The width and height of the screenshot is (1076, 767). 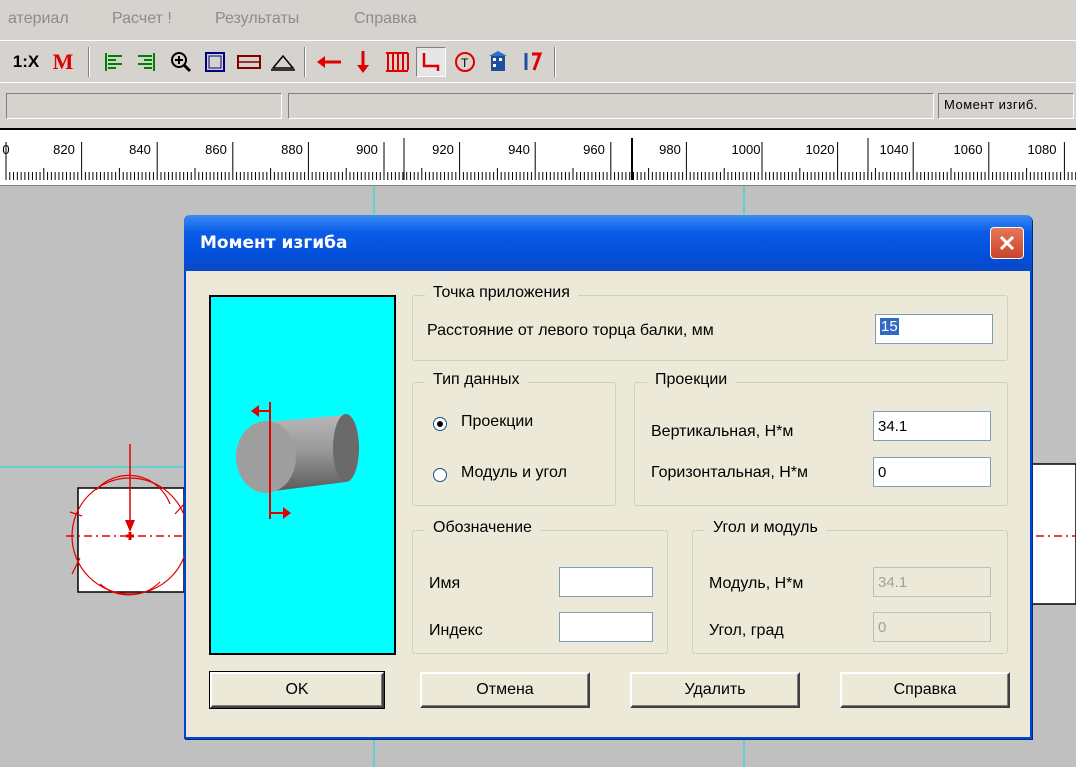 I want to click on force-left-icon, so click(x=329, y=62).